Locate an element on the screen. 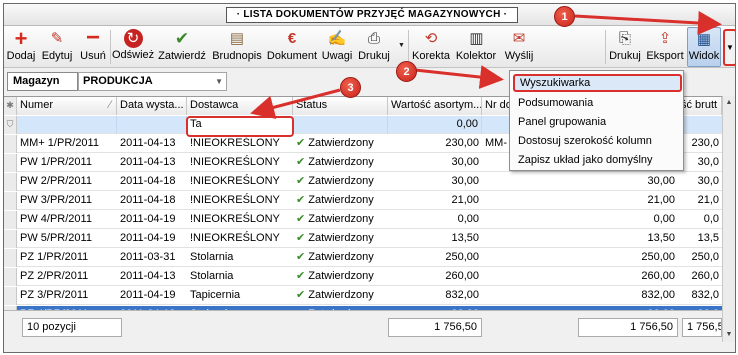 This screenshot has height=355, width=738. notes-button: ✍ Uwagi is located at coordinates (337, 47).